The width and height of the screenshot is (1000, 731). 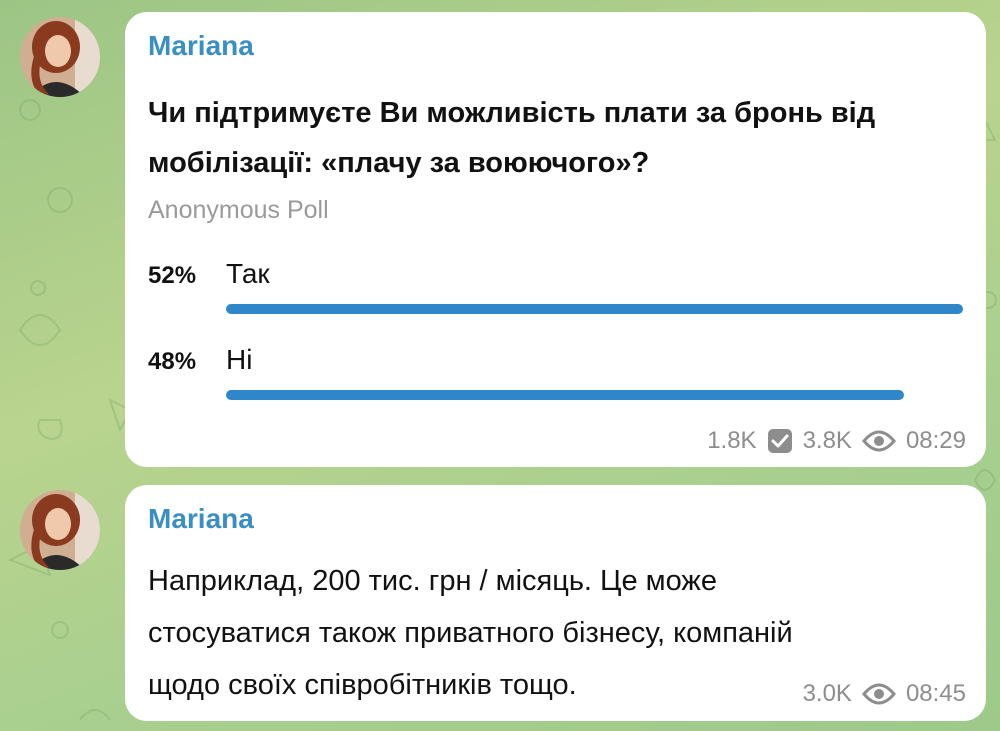 I want to click on message-text-line-3: щодо своїх співробітників тощо., so click(x=362, y=685).